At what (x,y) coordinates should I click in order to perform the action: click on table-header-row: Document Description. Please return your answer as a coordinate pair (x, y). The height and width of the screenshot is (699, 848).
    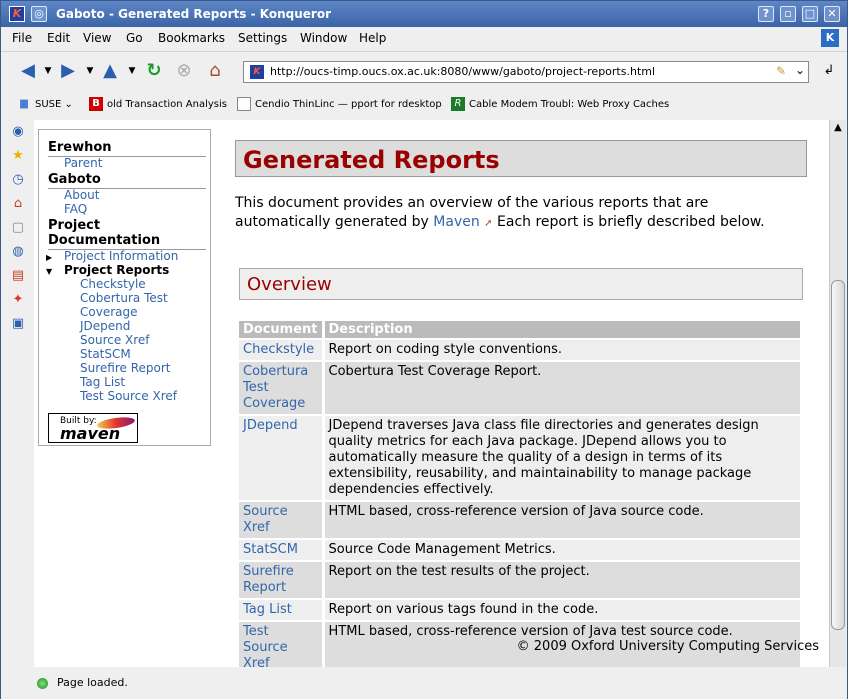
    Looking at the image, I should click on (519, 329).